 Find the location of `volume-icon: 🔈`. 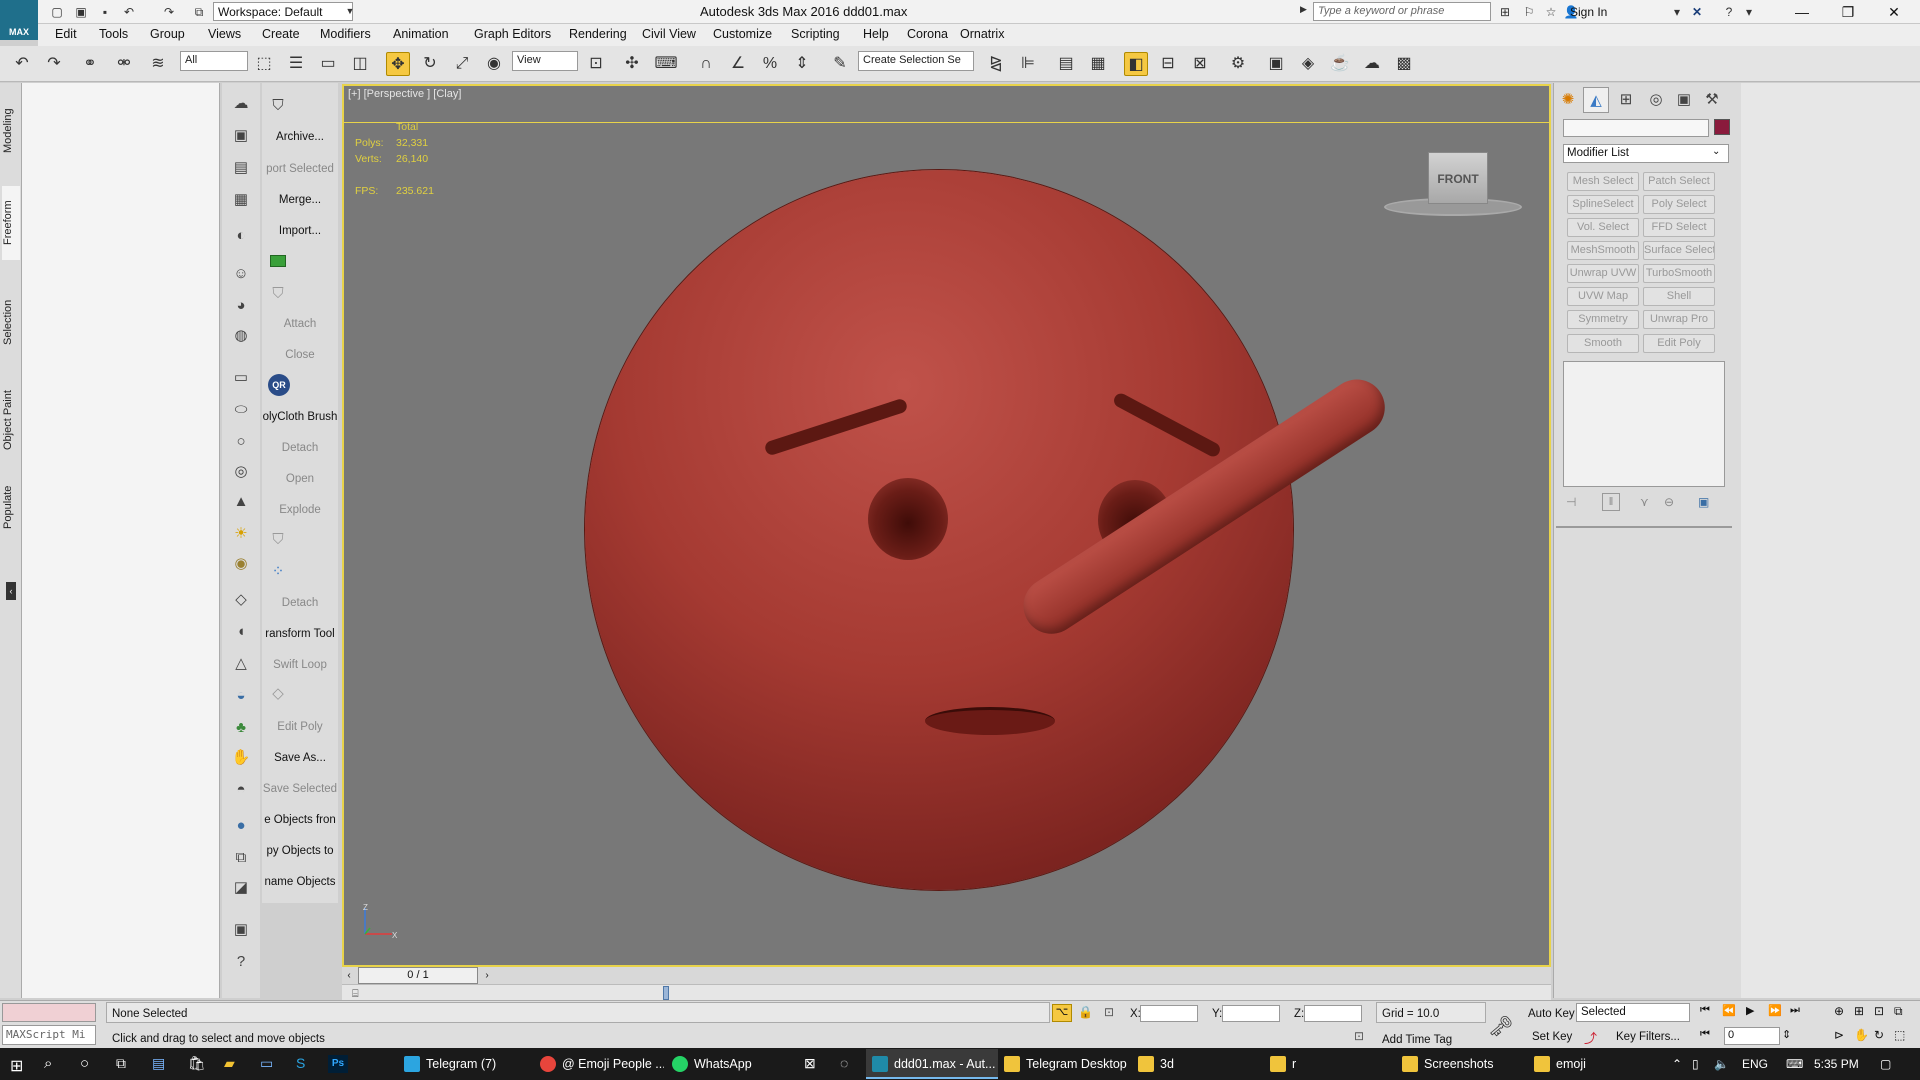

volume-icon: 🔈 is located at coordinates (1721, 1064).